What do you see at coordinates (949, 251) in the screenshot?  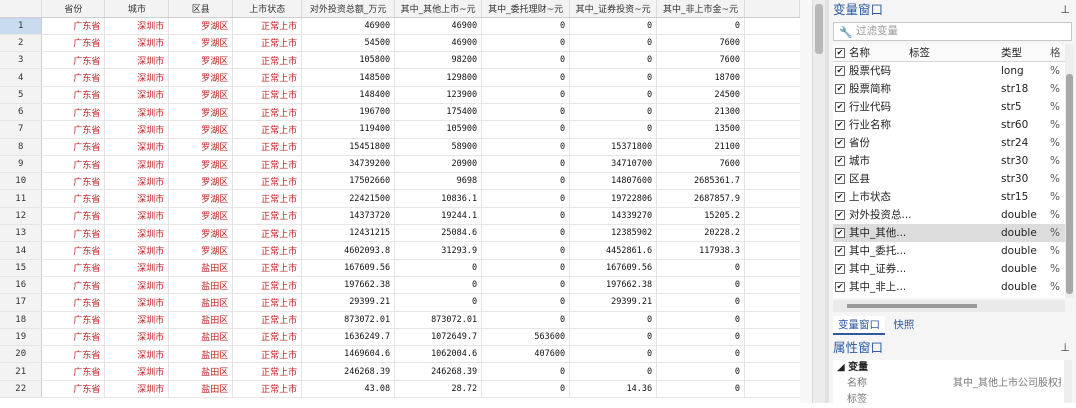 I see `variable-row: ✔ 其中_委托... double%` at bounding box center [949, 251].